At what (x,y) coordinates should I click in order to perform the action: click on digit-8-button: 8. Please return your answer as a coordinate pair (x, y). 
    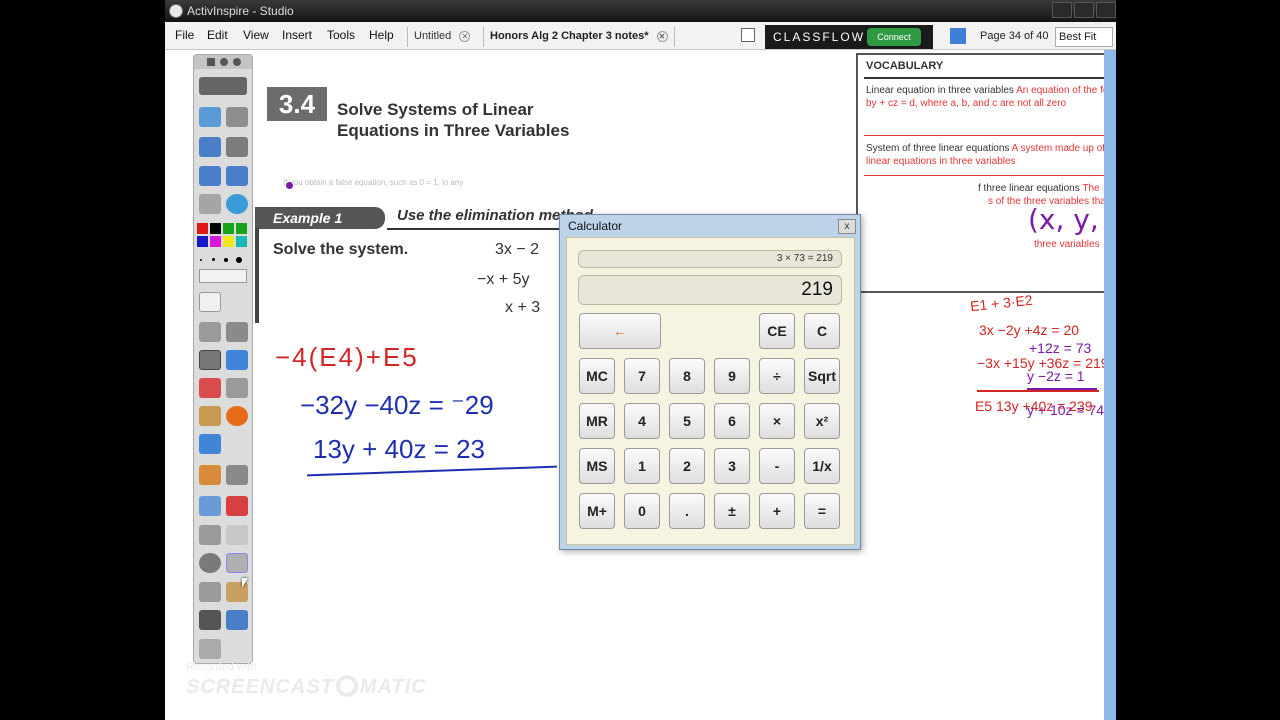
    Looking at the image, I should click on (687, 376).